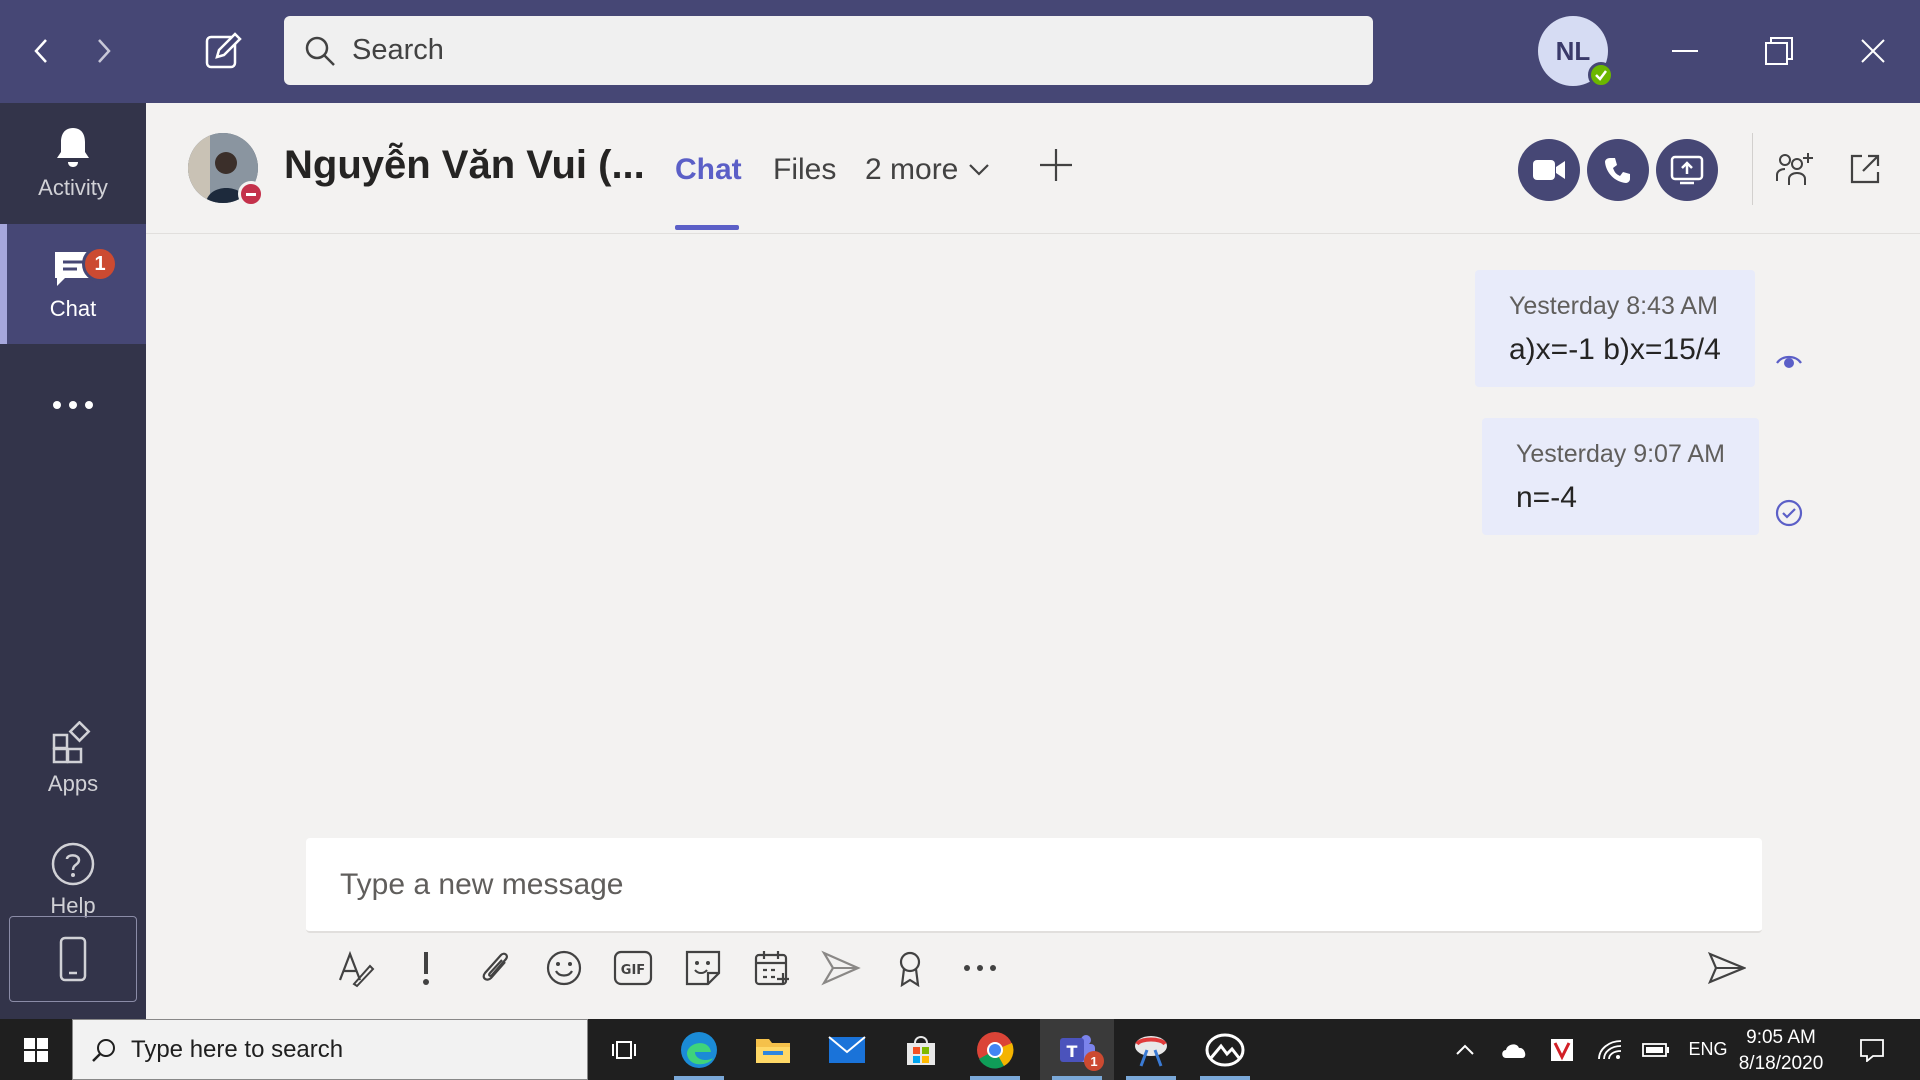 The width and height of the screenshot is (1920, 1080). I want to click on folder-icon, so click(773, 1050).